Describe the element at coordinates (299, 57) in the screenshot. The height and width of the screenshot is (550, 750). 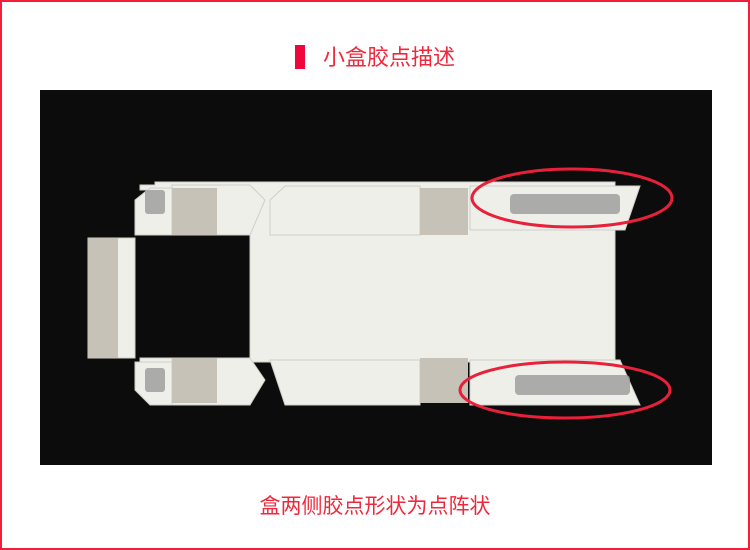
I see `title-accent-bar` at that location.